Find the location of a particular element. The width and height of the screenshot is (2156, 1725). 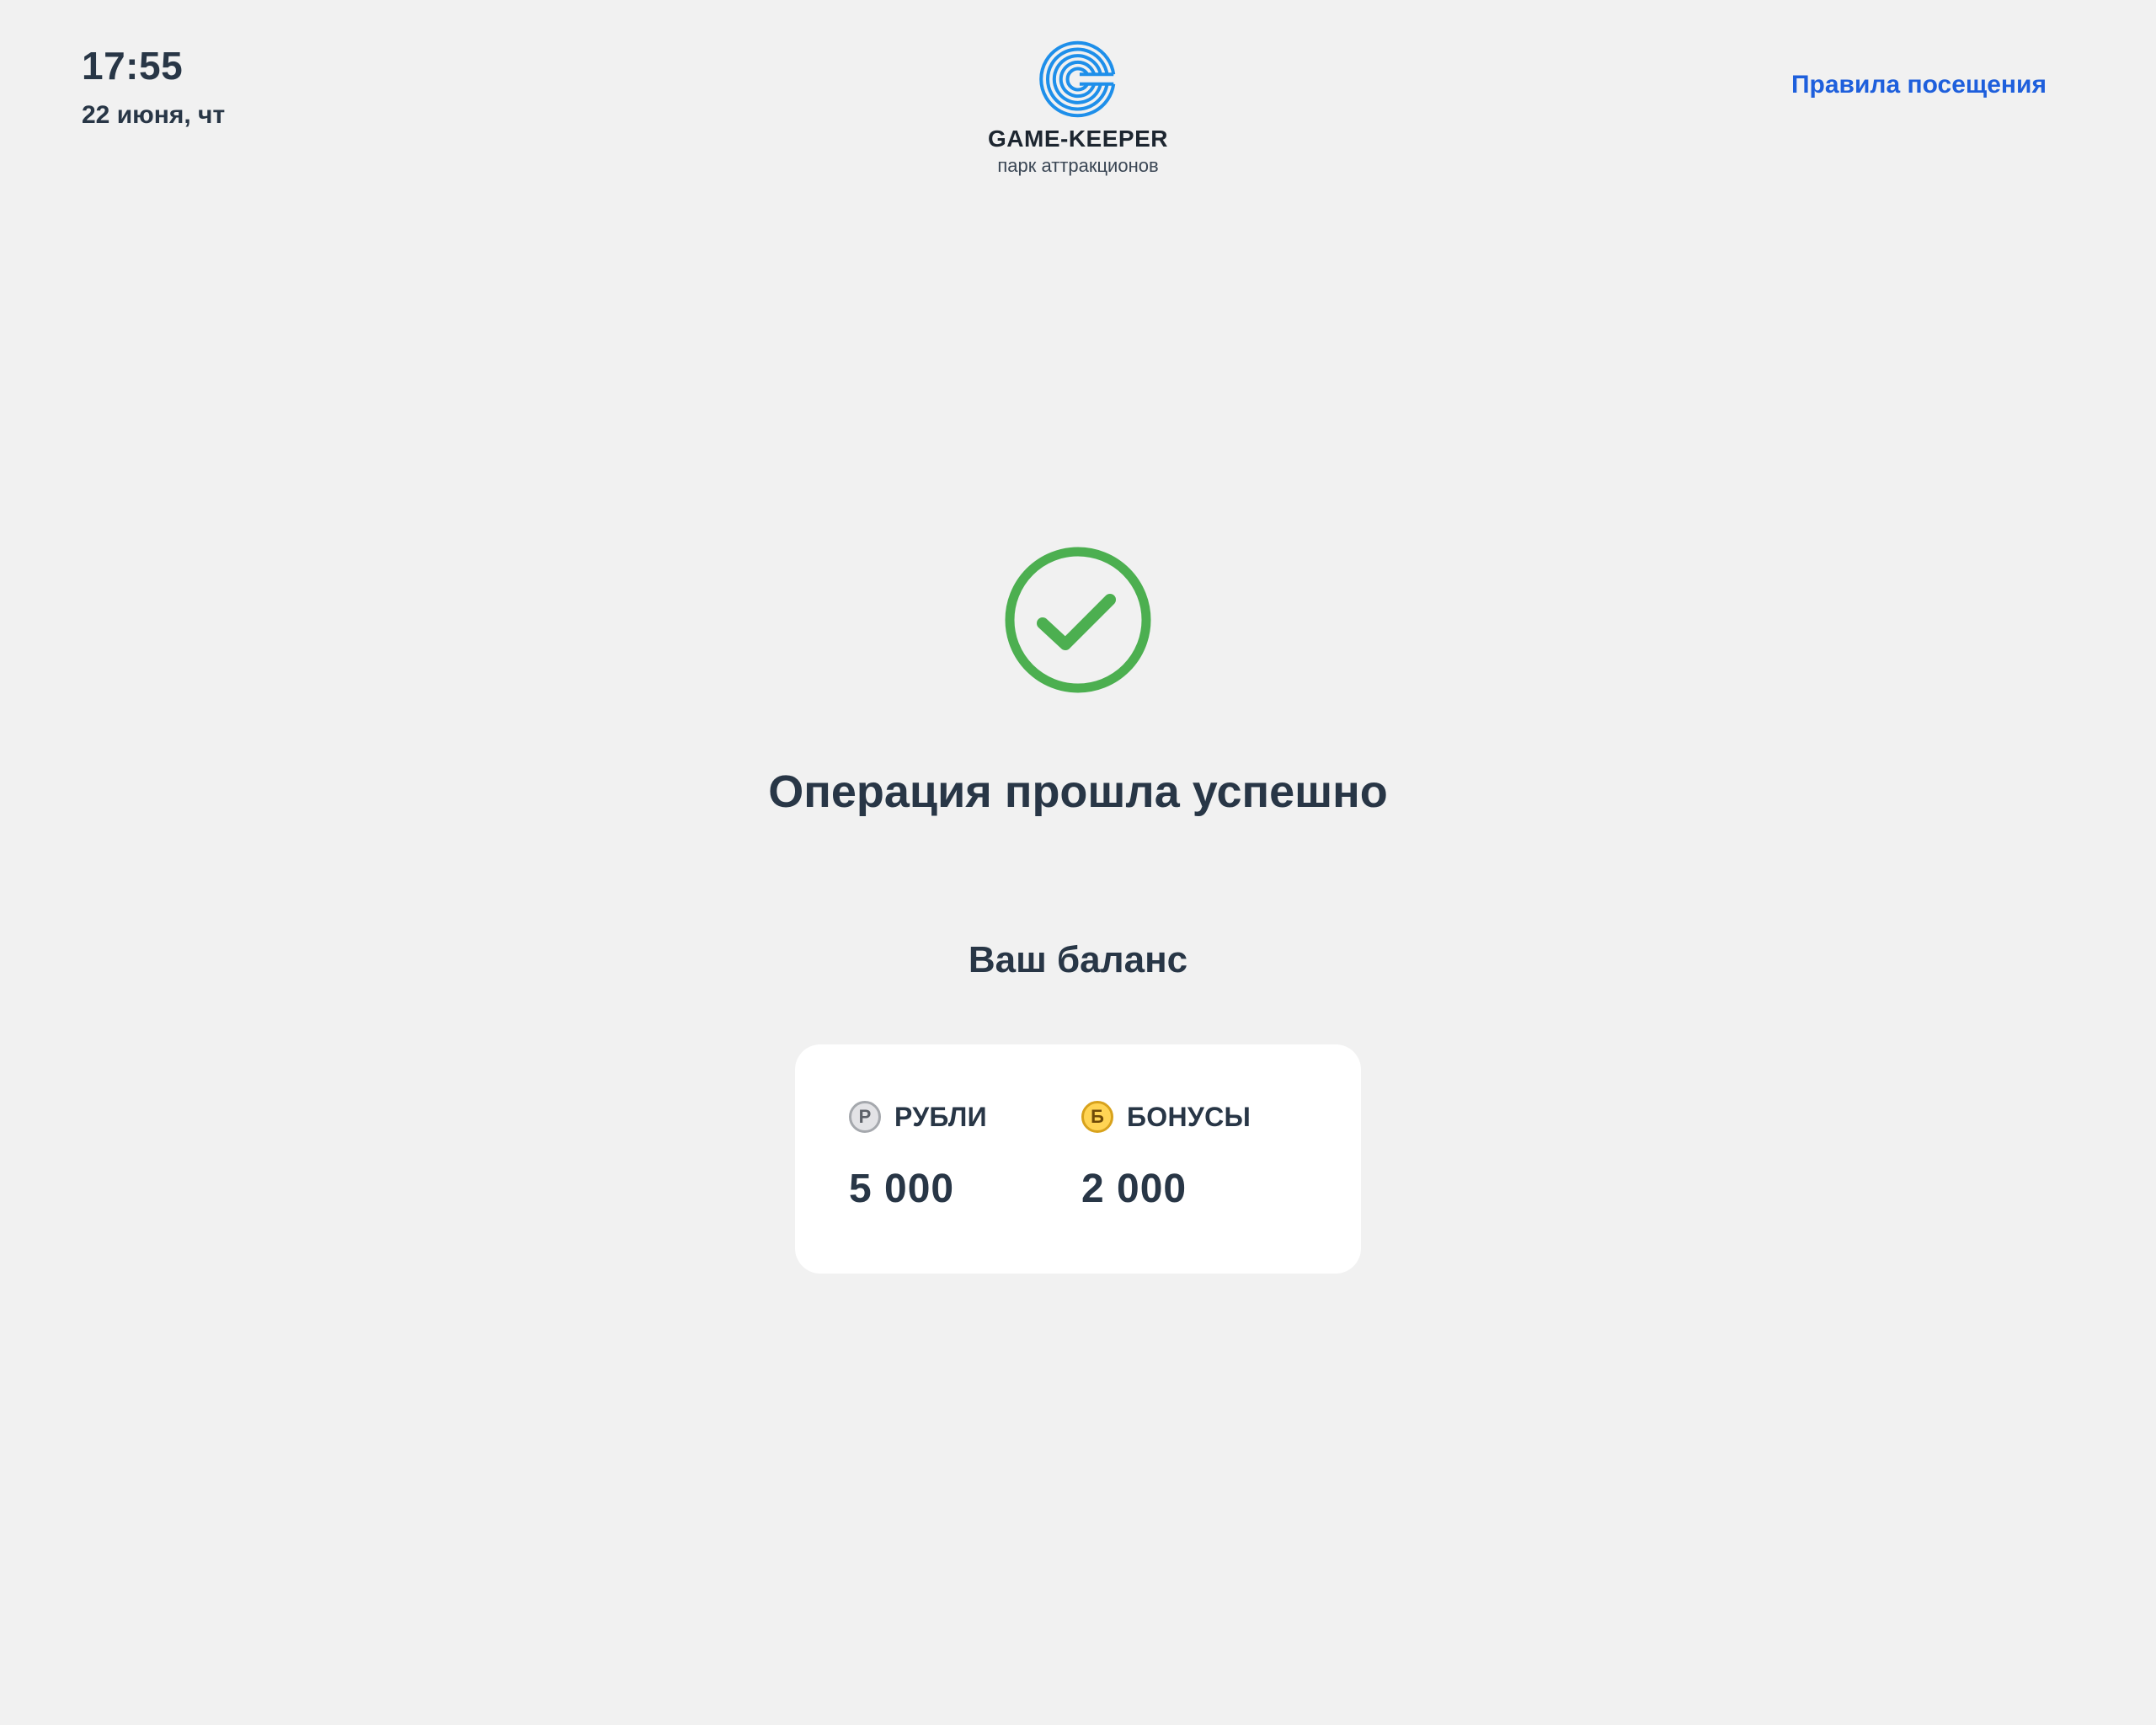

rubles-value: 5 000 is located at coordinates (902, 1189).